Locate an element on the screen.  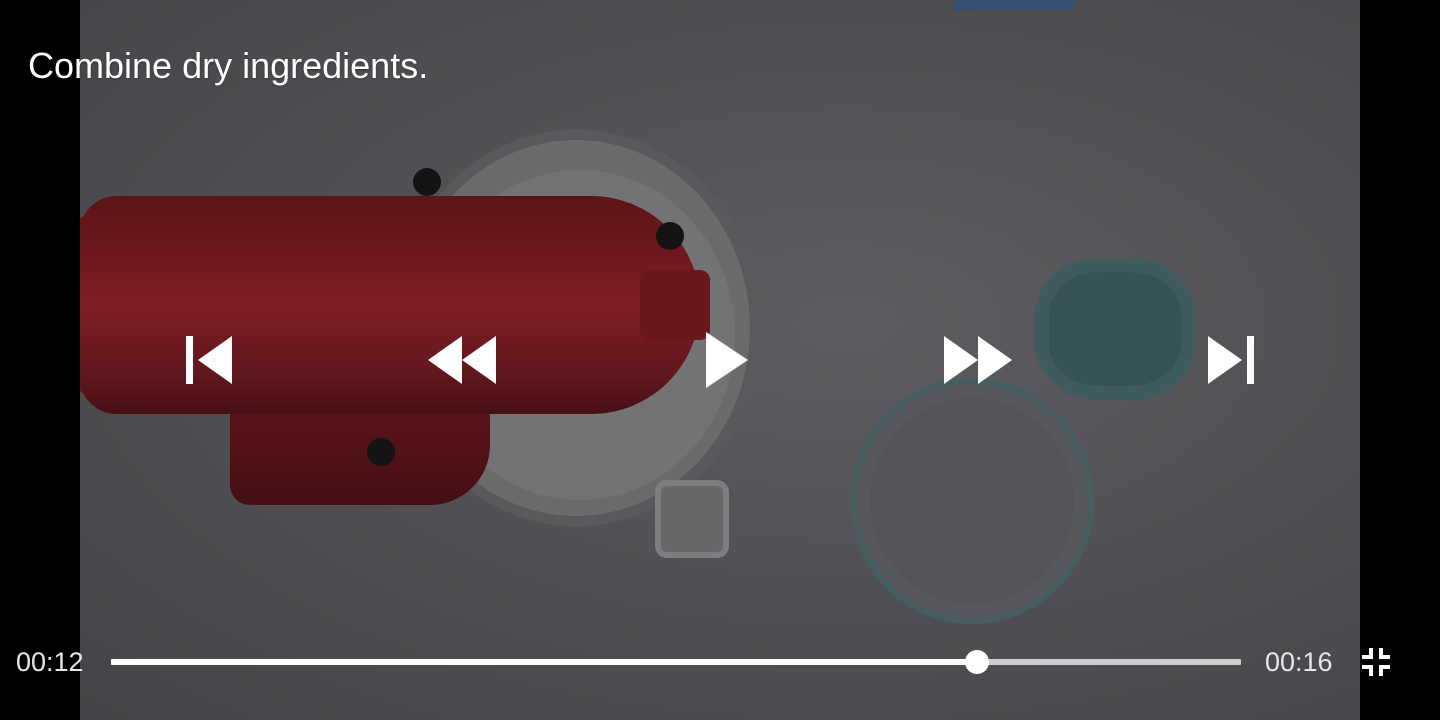
total-duration: 00:16 is located at coordinates (1299, 662).